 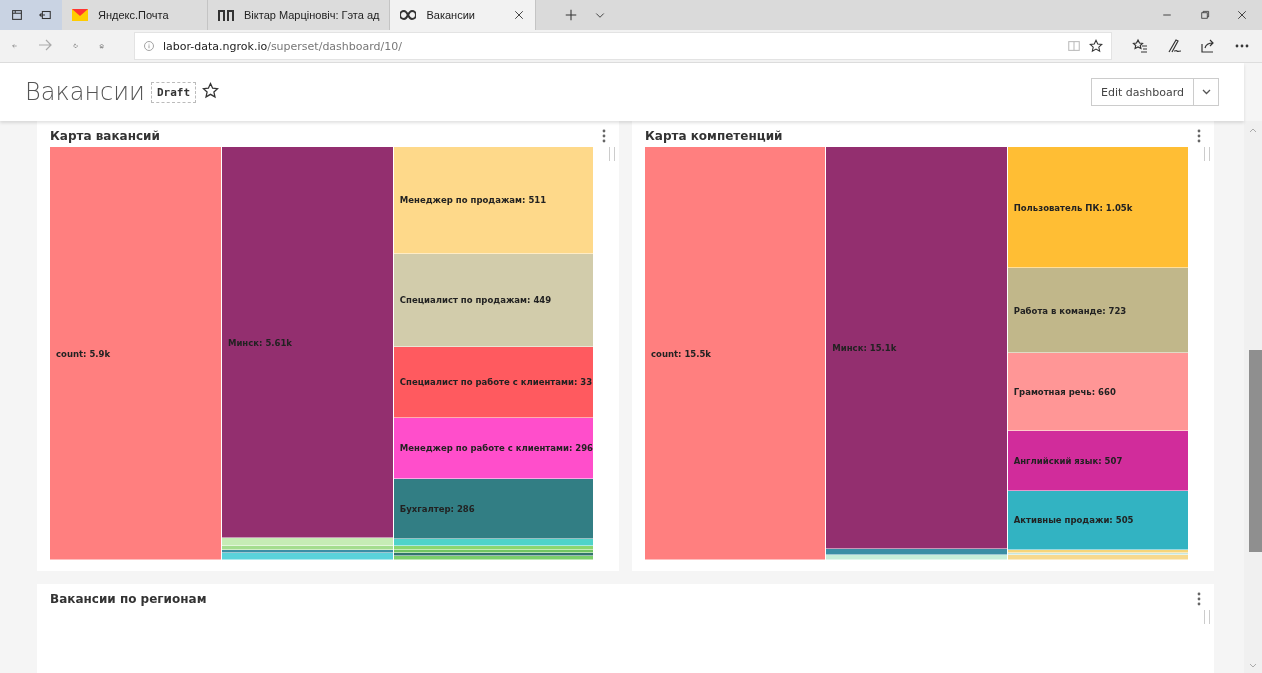 I want to click on browser-tab: Вакансии, so click(x=463, y=15).